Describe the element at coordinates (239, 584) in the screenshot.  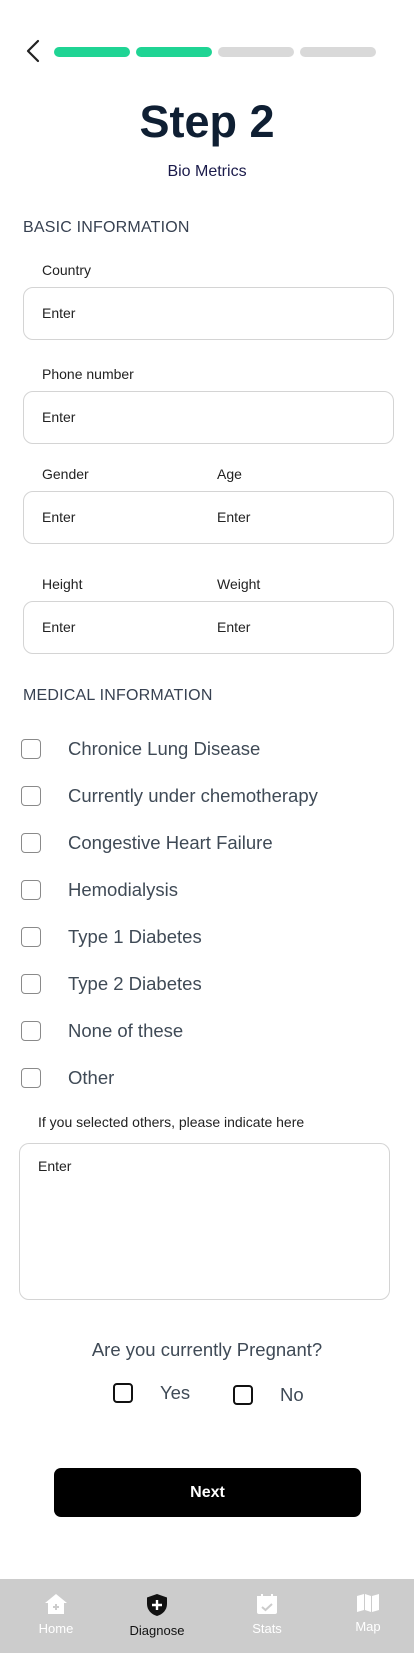
I see `weight-label: Weight` at that location.